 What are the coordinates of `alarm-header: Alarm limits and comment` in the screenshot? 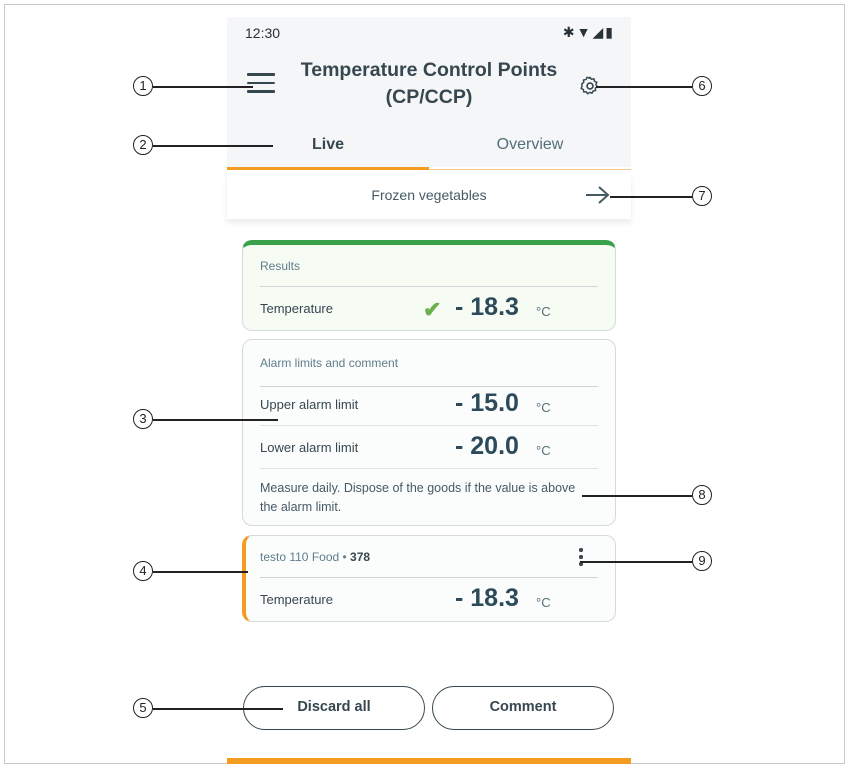 It's located at (429, 363).